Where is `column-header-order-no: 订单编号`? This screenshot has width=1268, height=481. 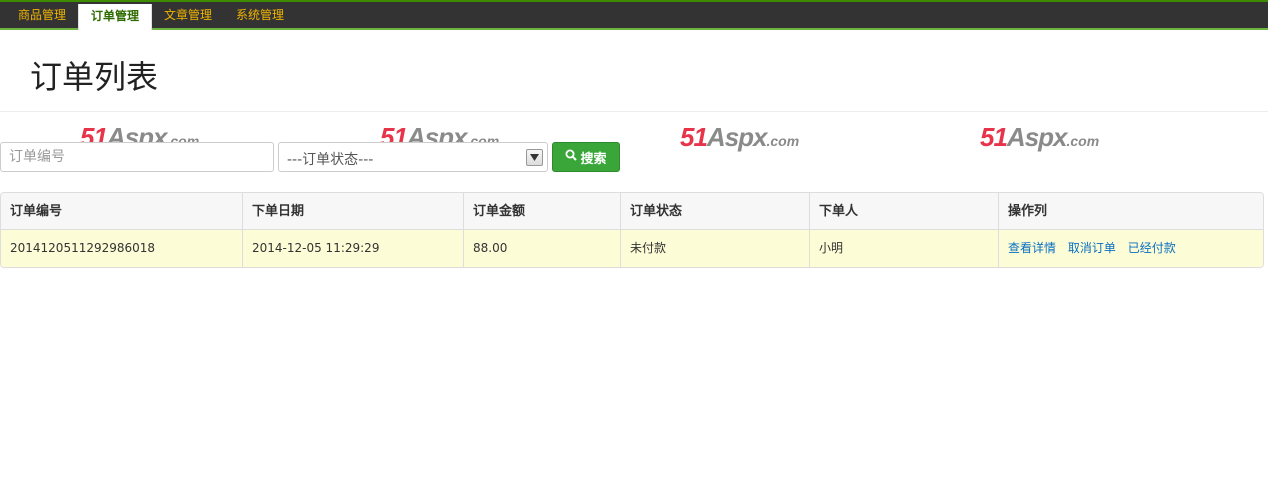
column-header-order-no: 订单编号 is located at coordinates (122, 211).